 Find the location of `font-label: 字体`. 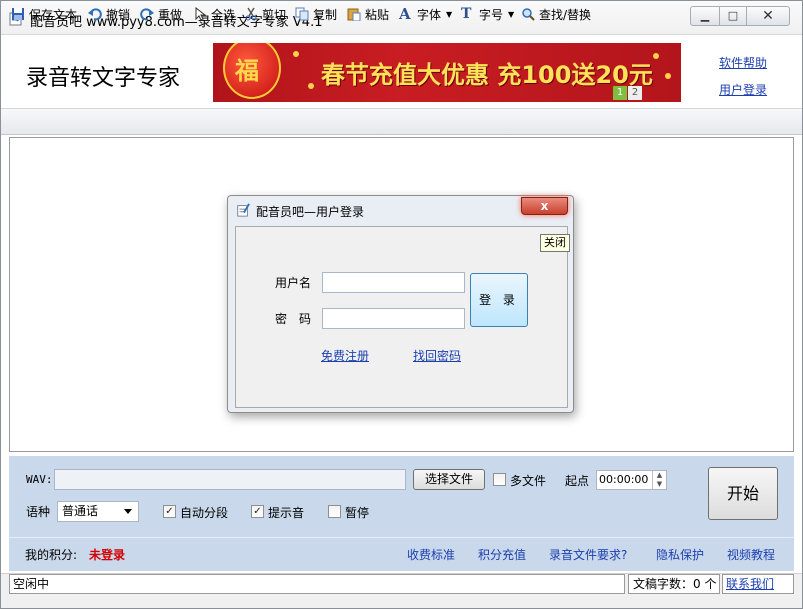

font-label: 字体 is located at coordinates (429, 14).